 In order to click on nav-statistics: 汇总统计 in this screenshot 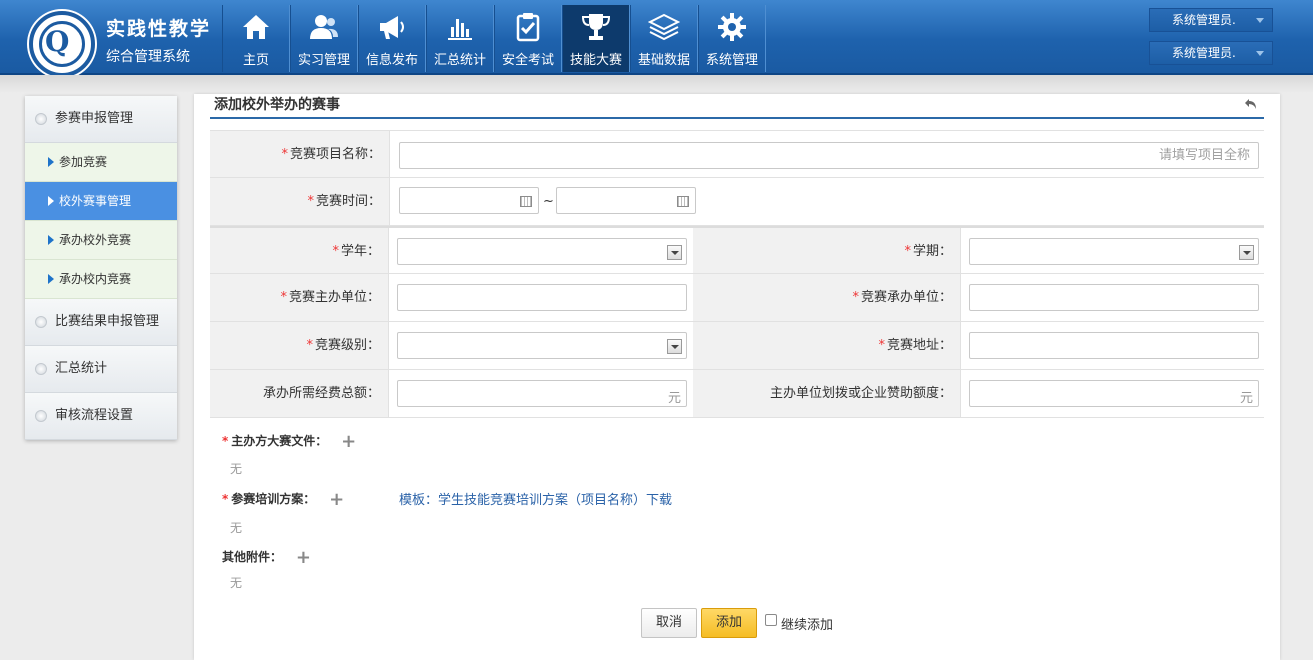, I will do `click(460, 38)`.